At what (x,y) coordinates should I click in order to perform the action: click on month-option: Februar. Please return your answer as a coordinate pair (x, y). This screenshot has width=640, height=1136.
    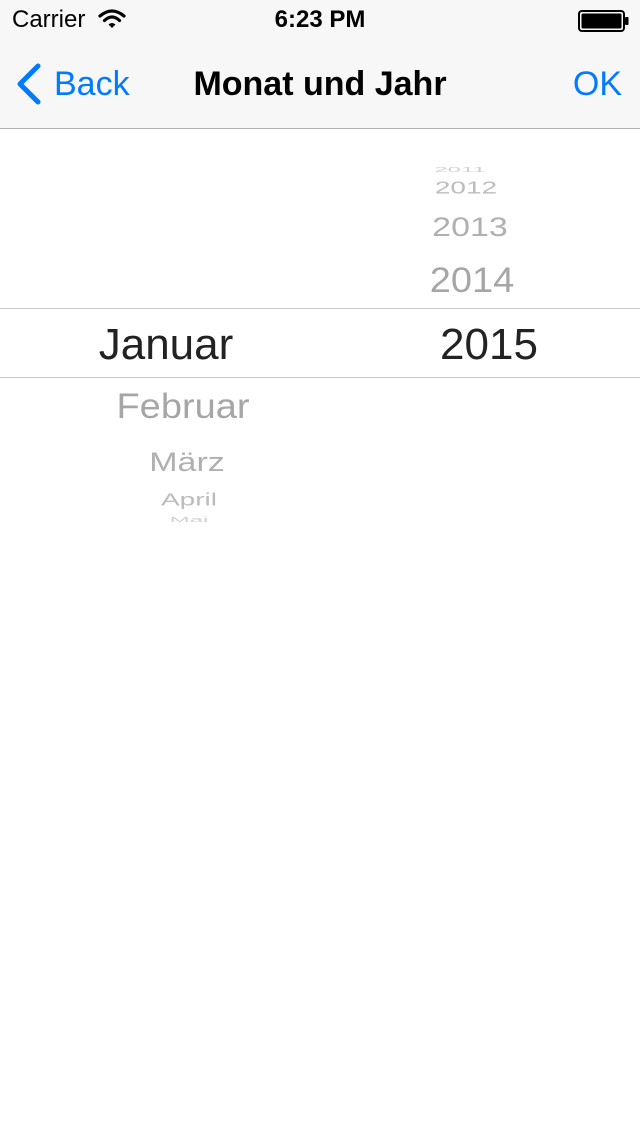
    Looking at the image, I should click on (183, 407).